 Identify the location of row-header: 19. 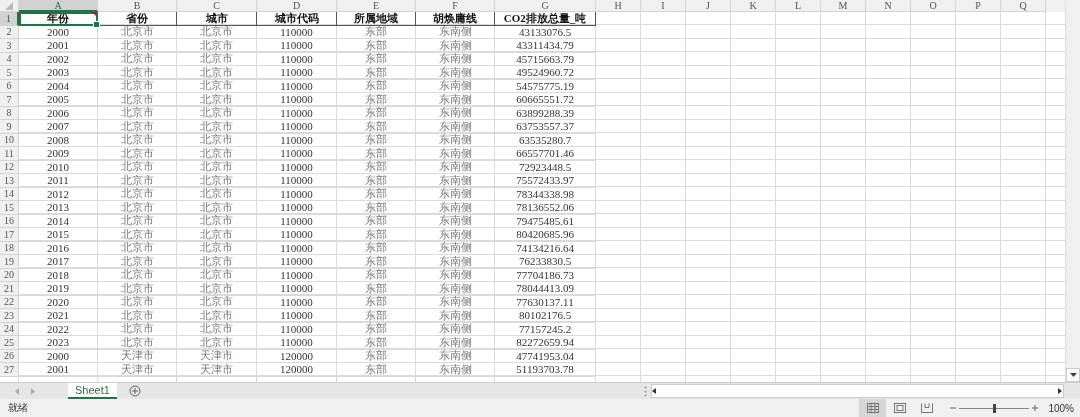
(9, 262).